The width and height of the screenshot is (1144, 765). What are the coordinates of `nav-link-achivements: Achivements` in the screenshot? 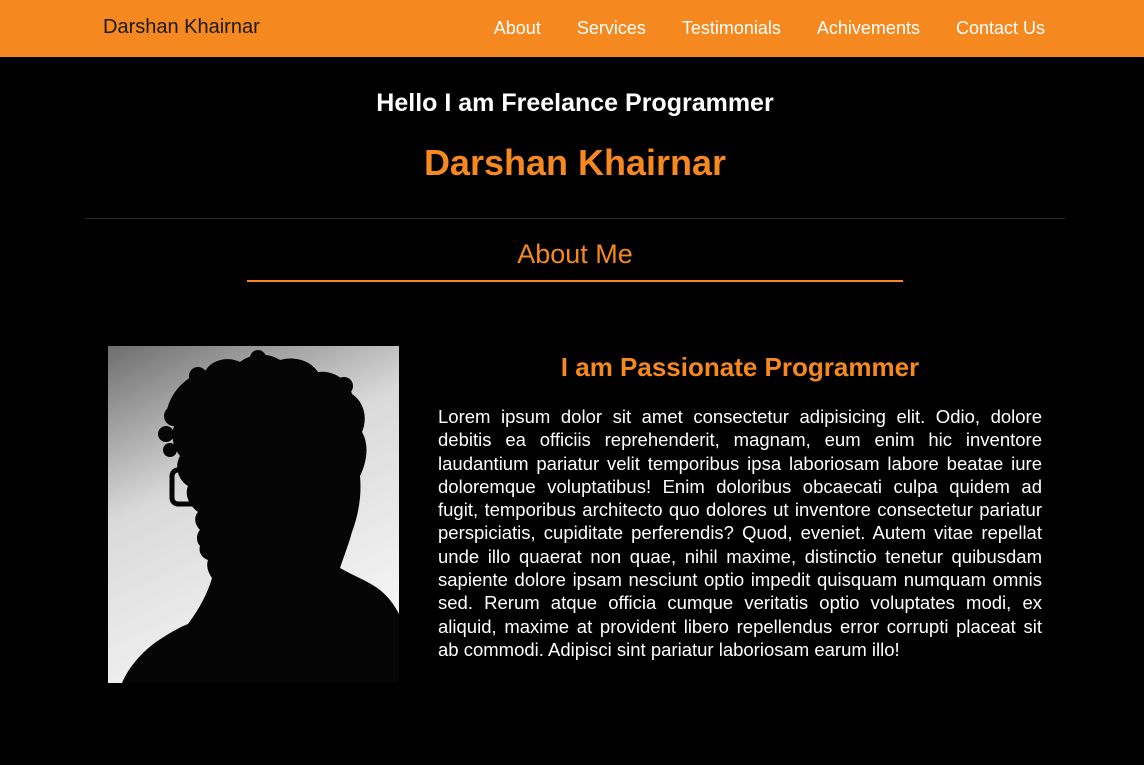 It's located at (868, 28).